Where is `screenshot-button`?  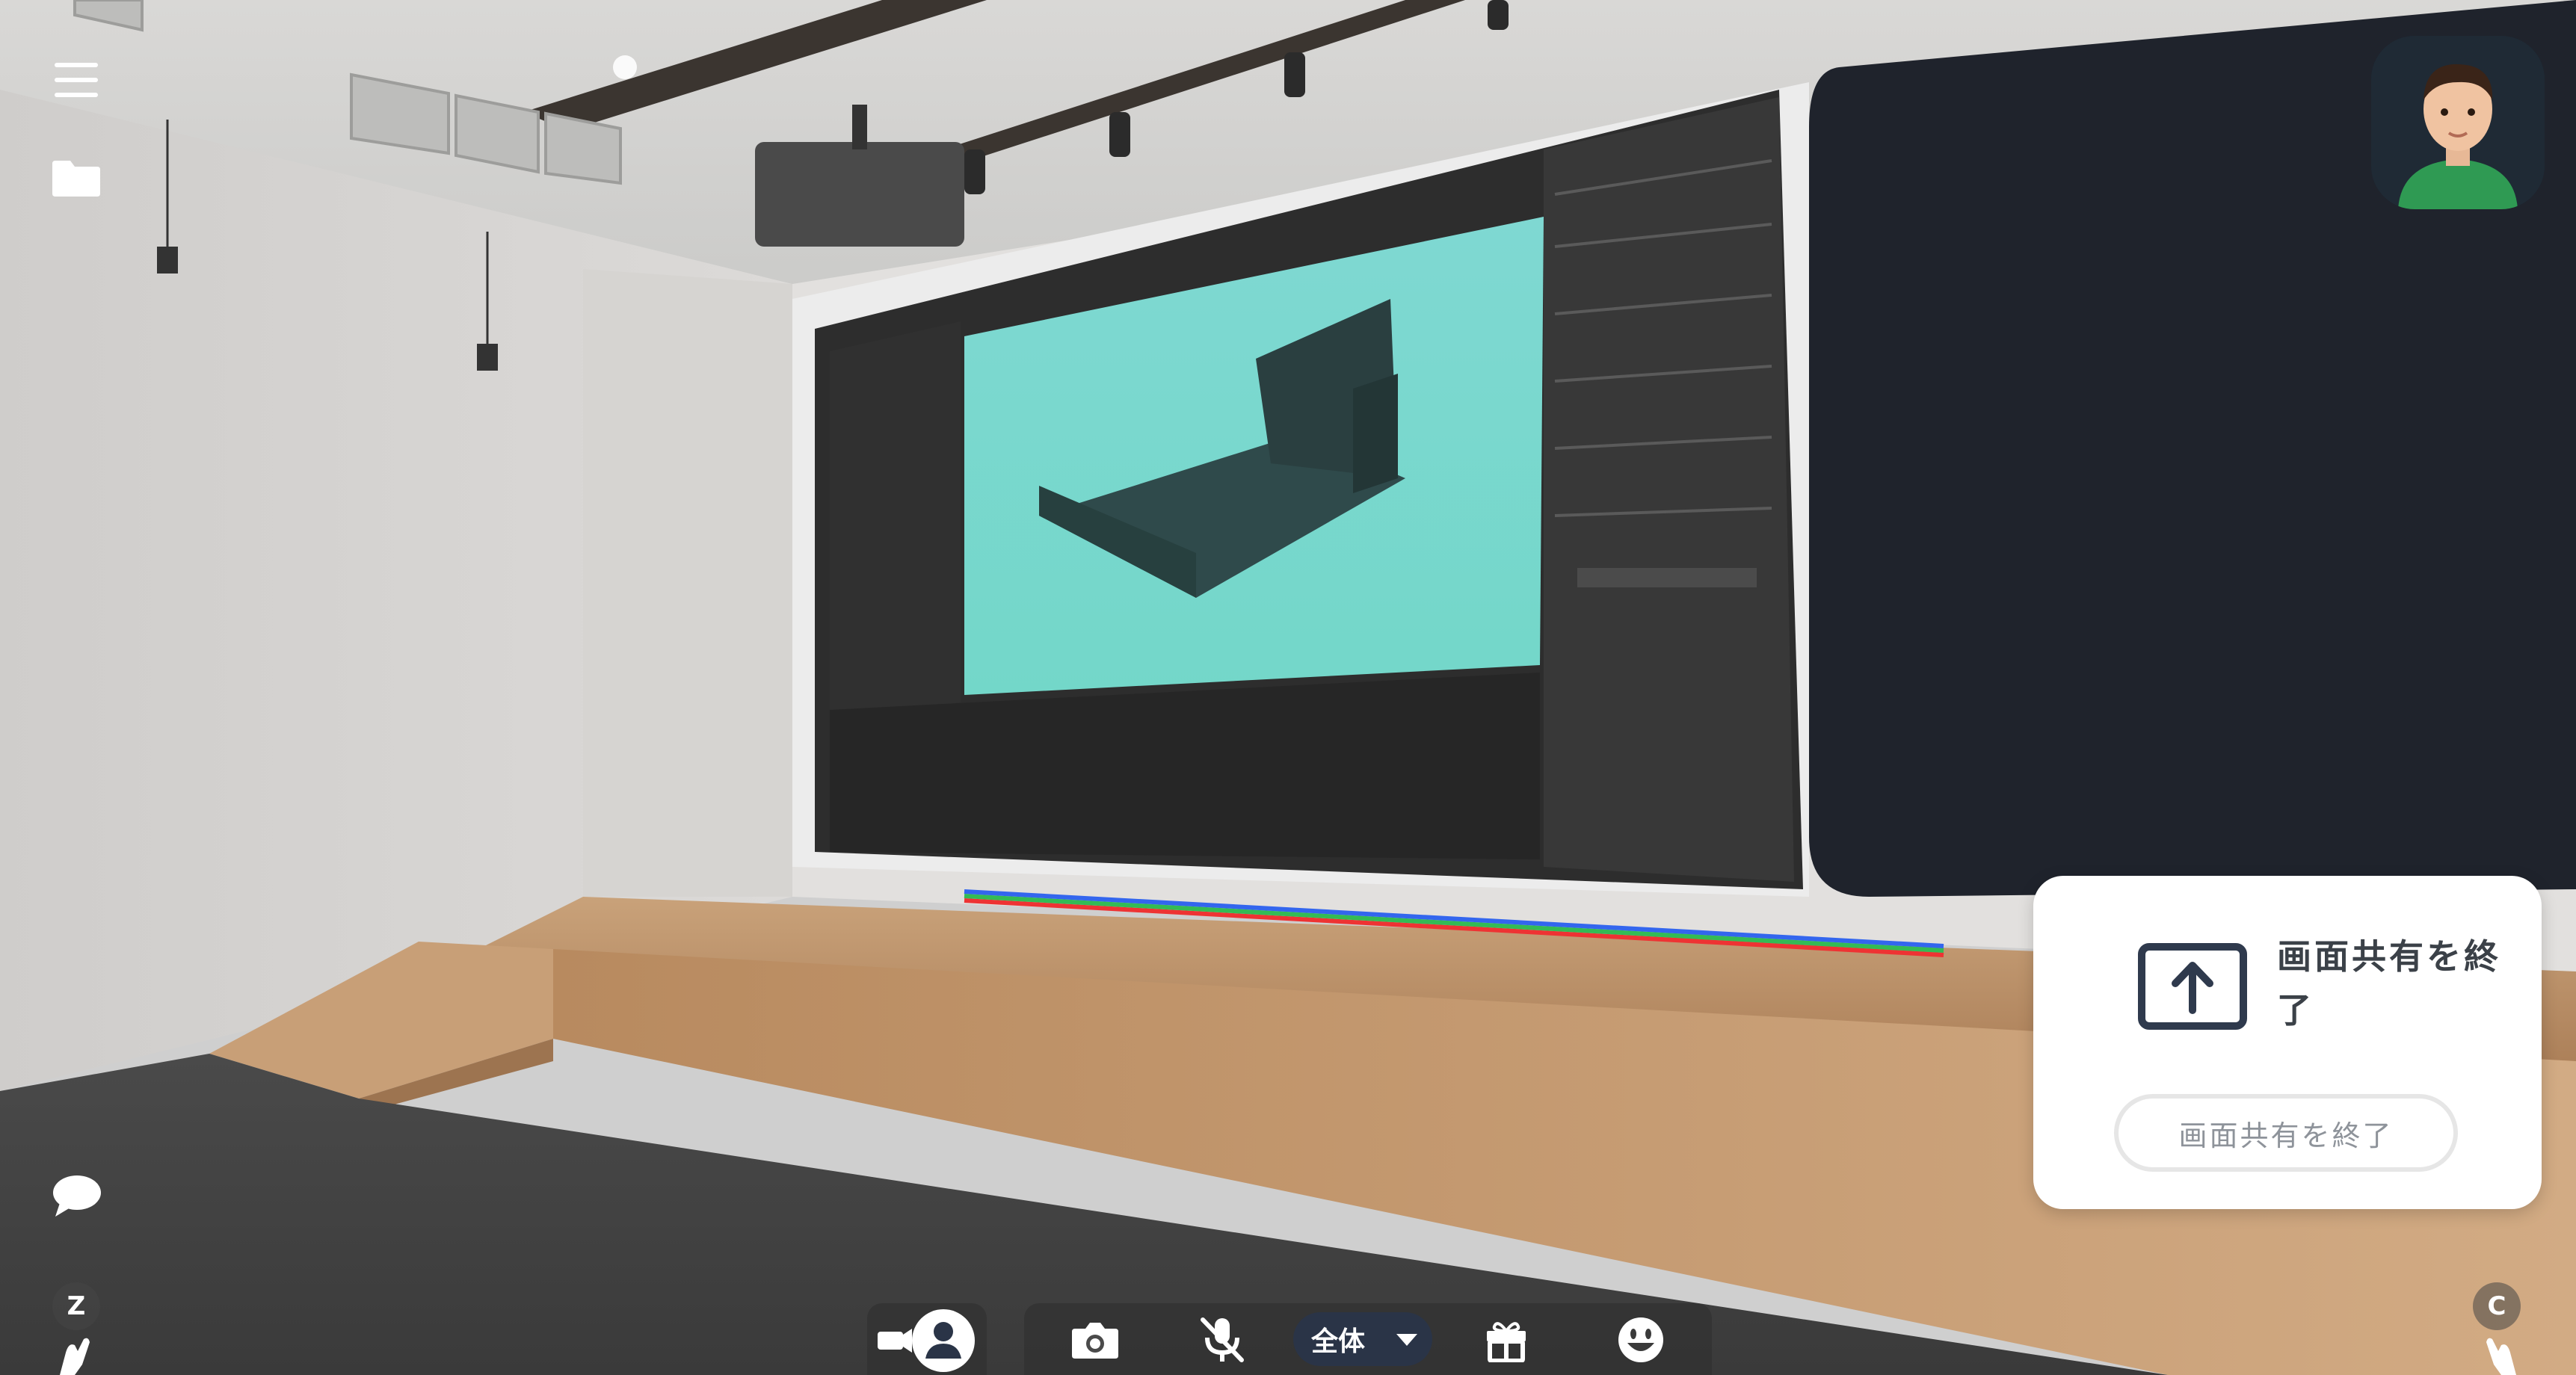
screenshot-button is located at coordinates (1095, 1340).